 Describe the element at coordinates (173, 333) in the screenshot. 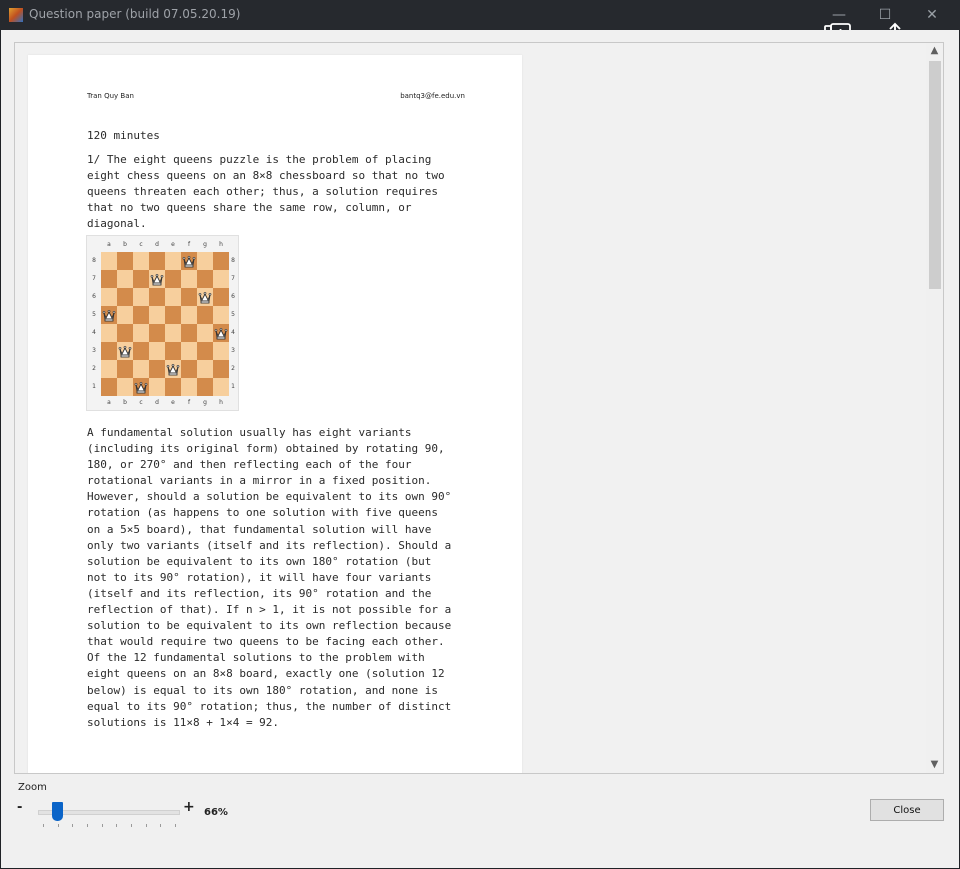

I see `square-e4` at that location.